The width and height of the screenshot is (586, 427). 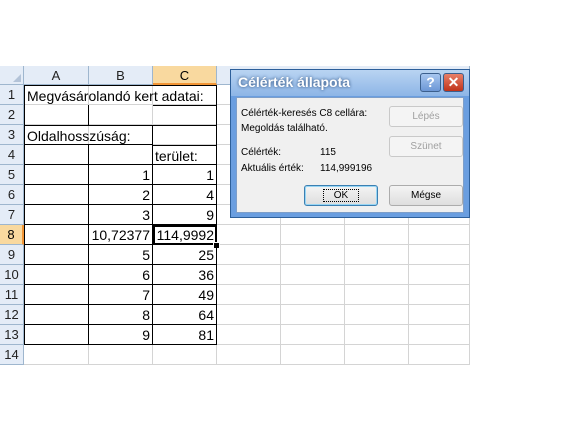 What do you see at coordinates (56, 335) in the screenshot?
I see `cell-a13` at bounding box center [56, 335].